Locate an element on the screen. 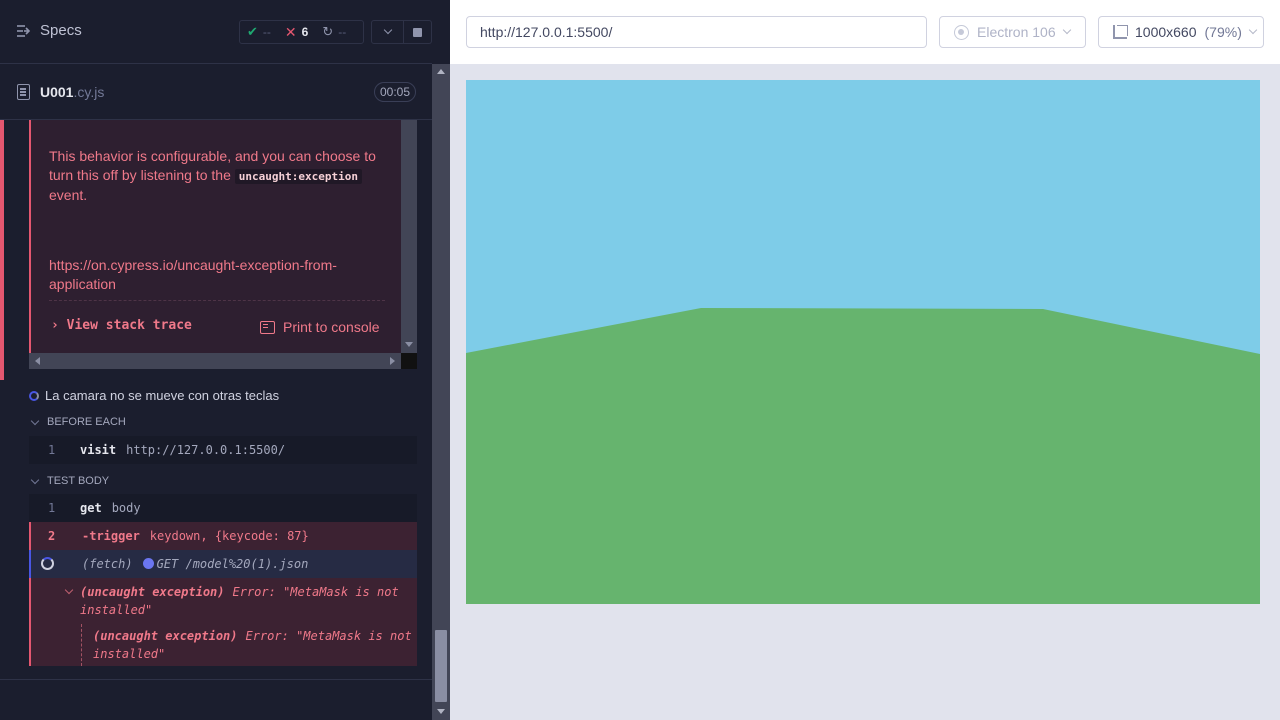 Image resolution: width=1280 pixels, height=720 pixels. command-name: -trigger is located at coordinates (111, 536).